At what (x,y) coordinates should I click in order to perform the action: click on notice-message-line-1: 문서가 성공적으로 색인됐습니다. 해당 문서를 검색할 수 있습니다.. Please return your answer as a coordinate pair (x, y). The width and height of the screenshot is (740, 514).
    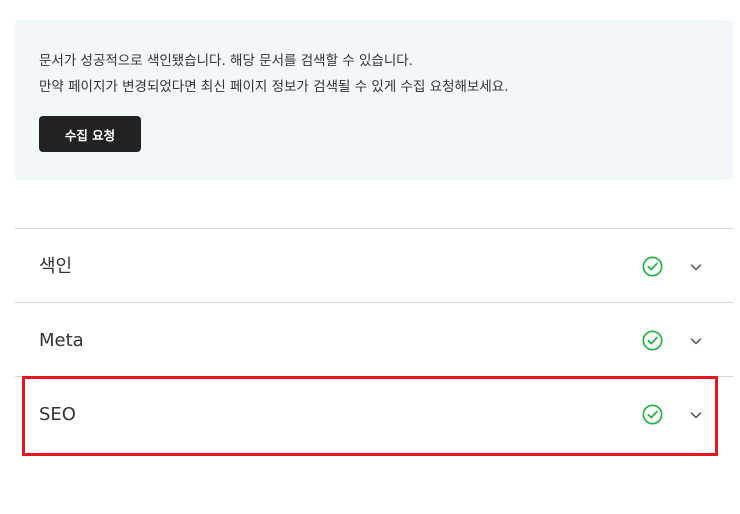
    Looking at the image, I should click on (226, 61).